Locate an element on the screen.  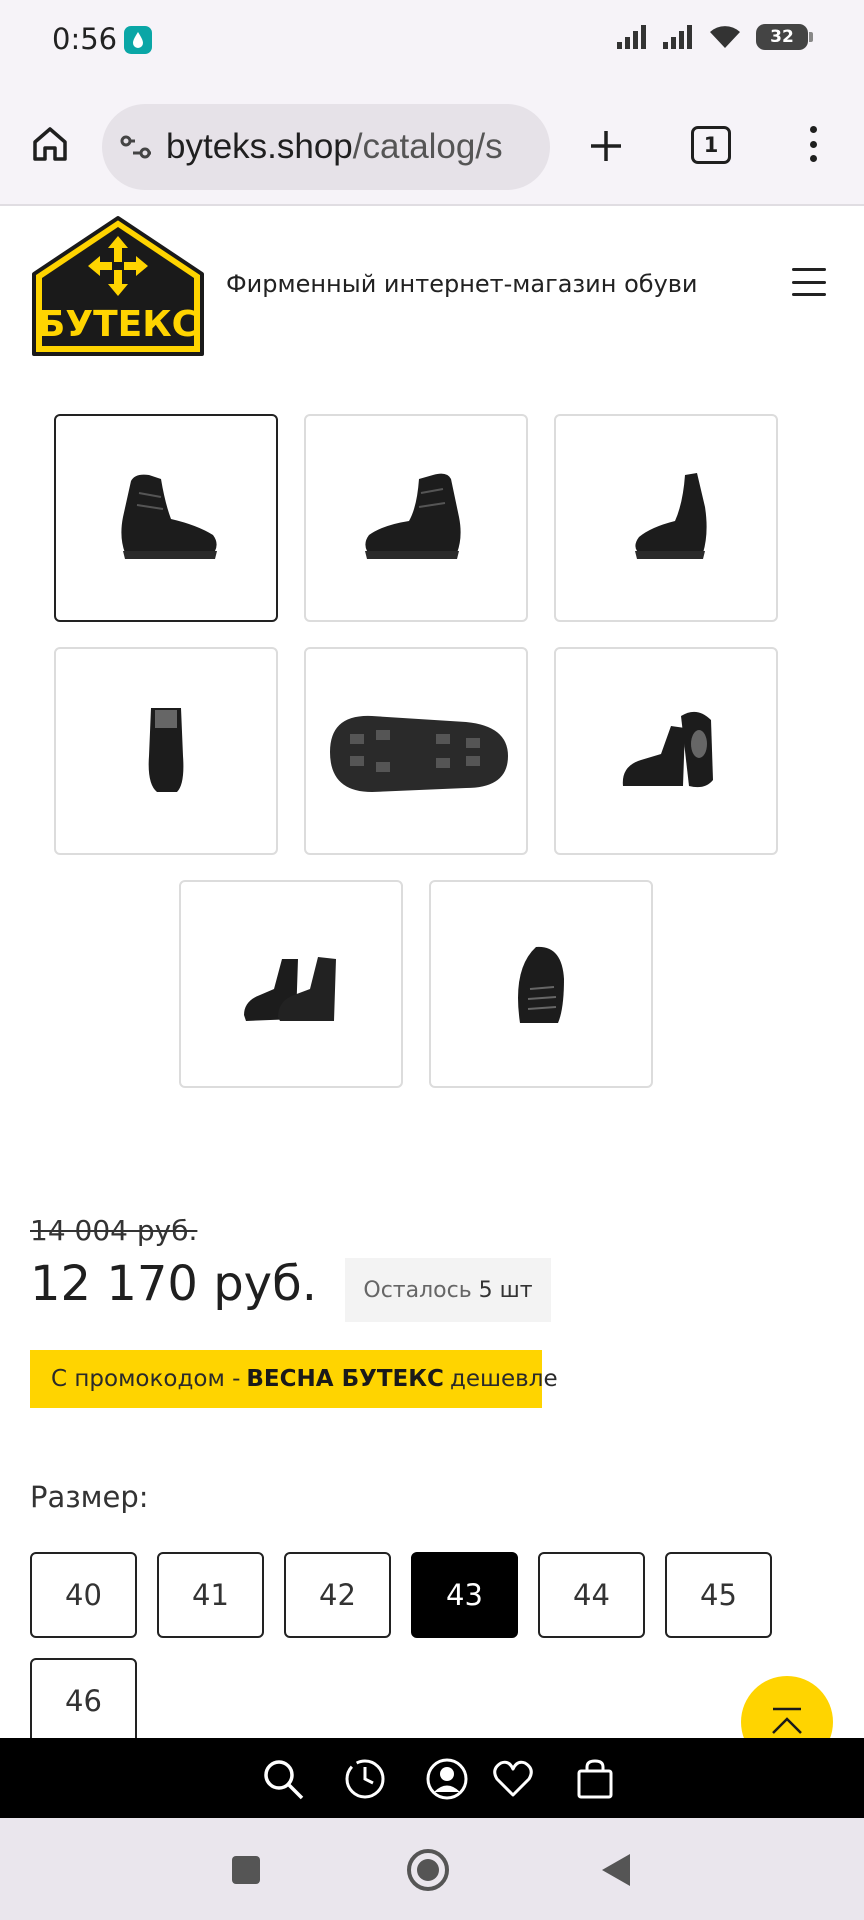
promo-banner: С промокодом - ВЕСНА БУТЕКС дешевле is located at coordinates (294, 1379).